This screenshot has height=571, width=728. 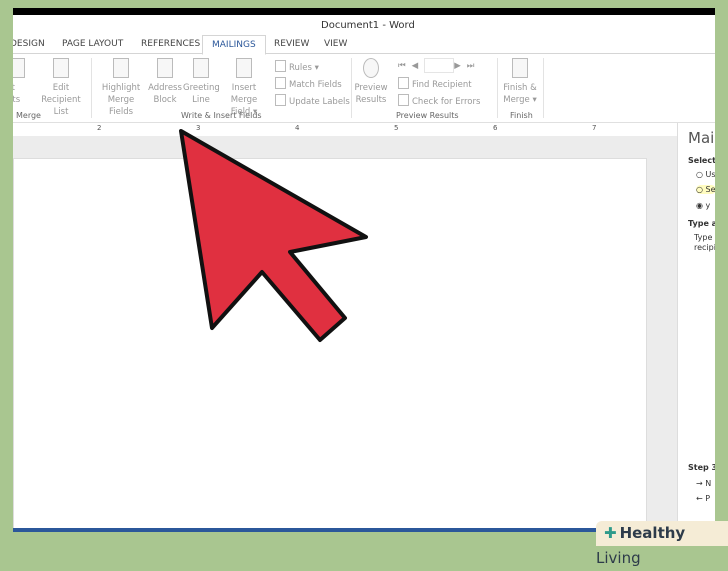 I want to click on red-arrow-icon, so click(x=273, y=235).